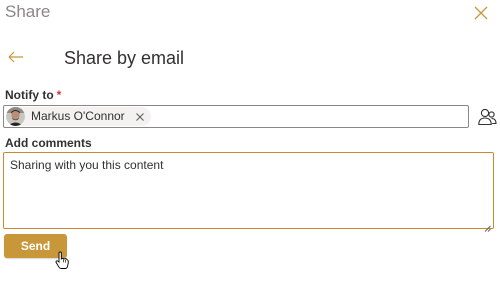  I want to click on notify-to-label: Notify to *, so click(33, 95).